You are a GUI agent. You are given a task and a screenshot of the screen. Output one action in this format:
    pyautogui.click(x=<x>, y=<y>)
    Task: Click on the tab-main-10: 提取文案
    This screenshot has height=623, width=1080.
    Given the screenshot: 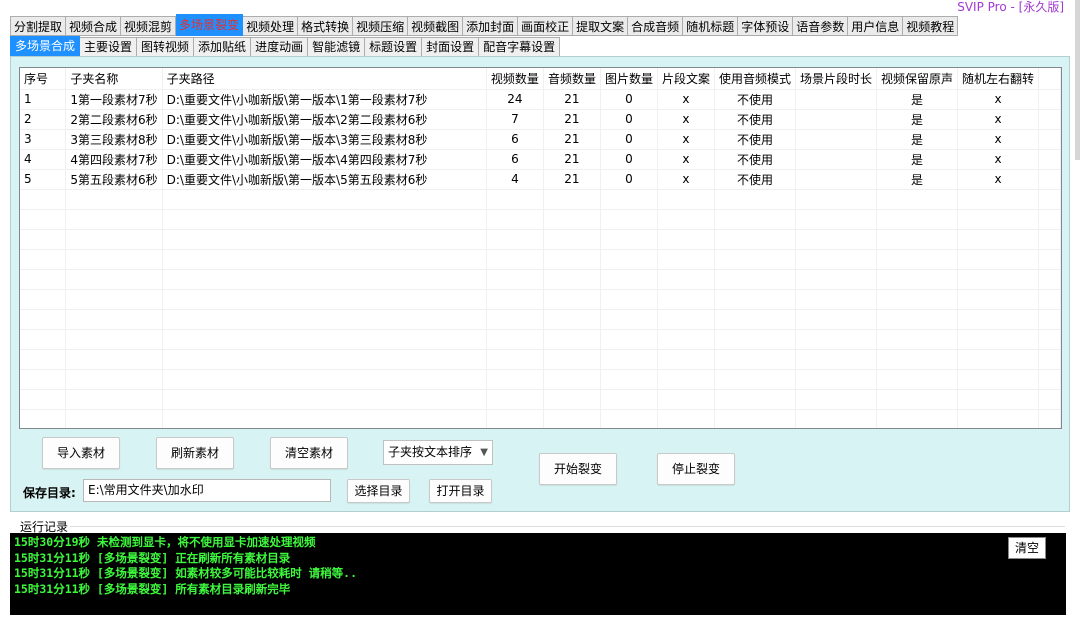 What is the action you would take?
    pyautogui.click(x=601, y=26)
    